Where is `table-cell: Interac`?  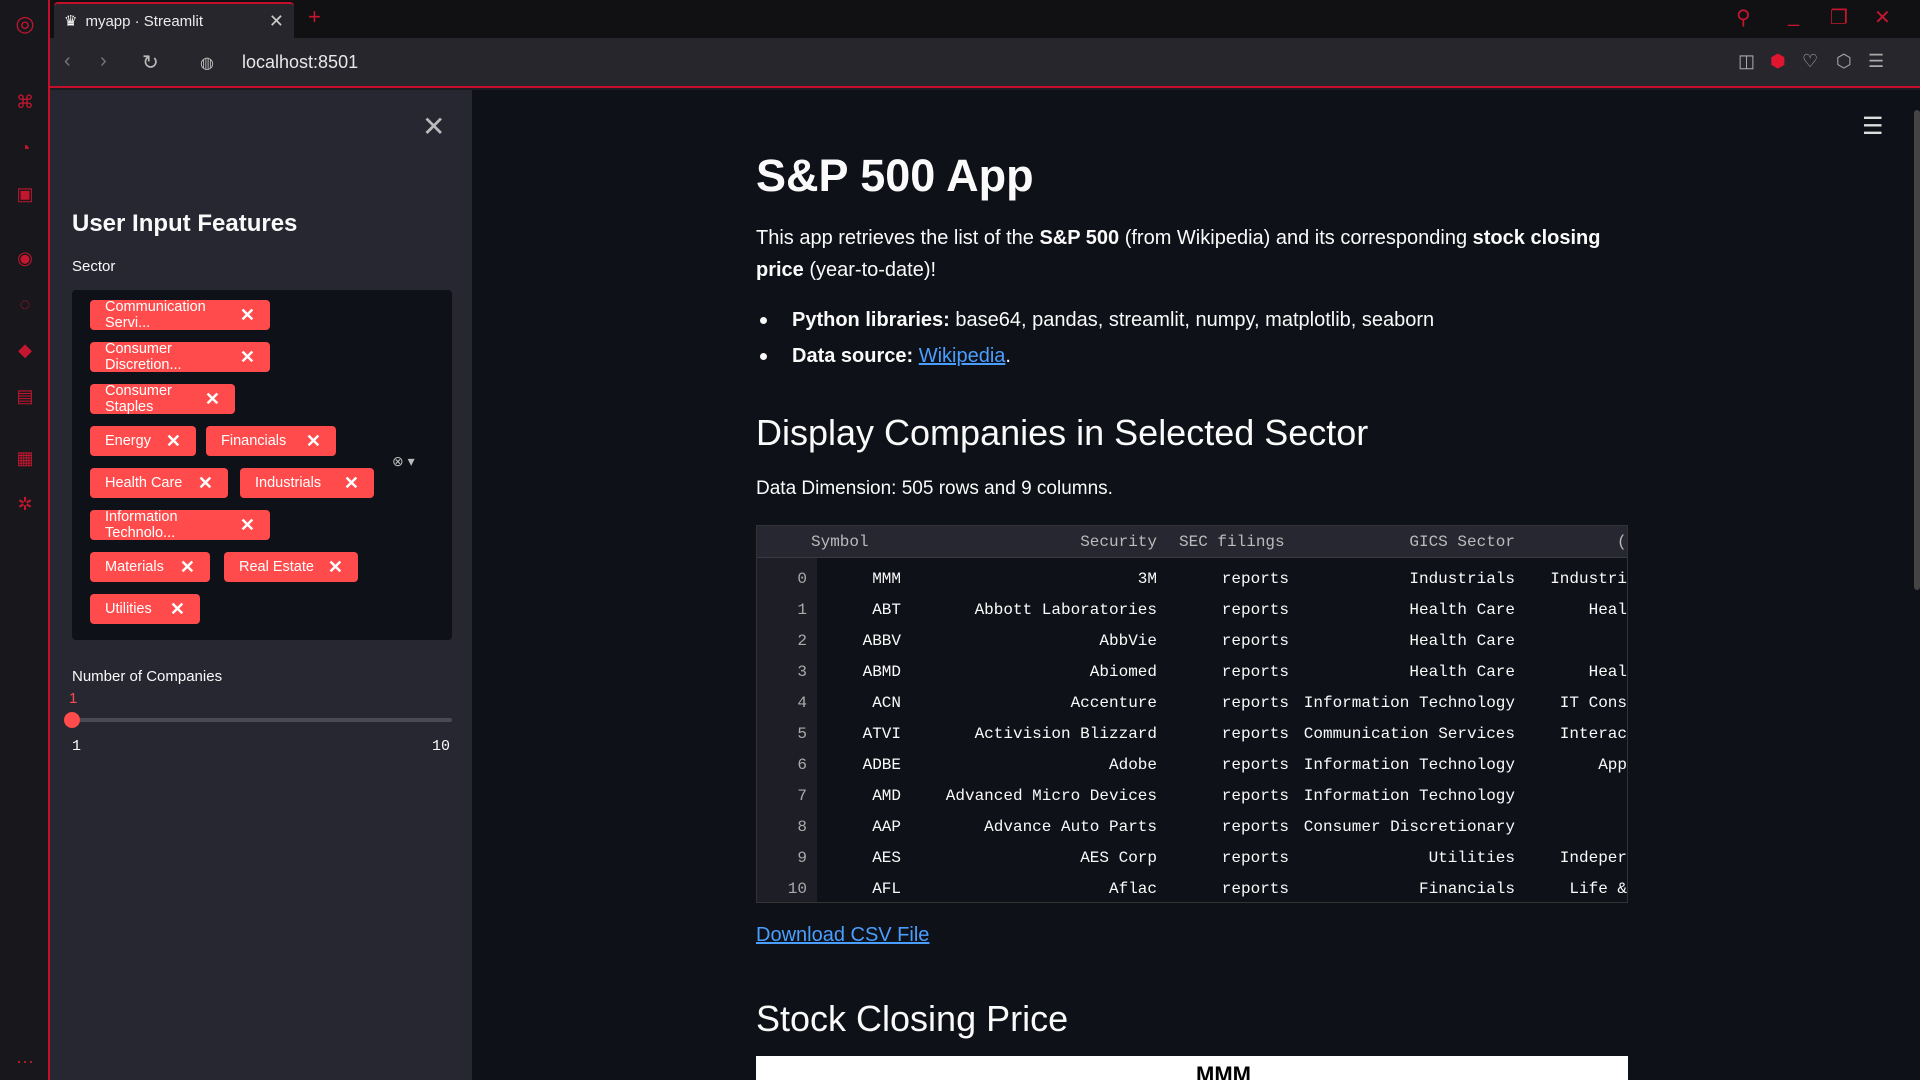 table-cell: Interac is located at coordinates (1575, 734).